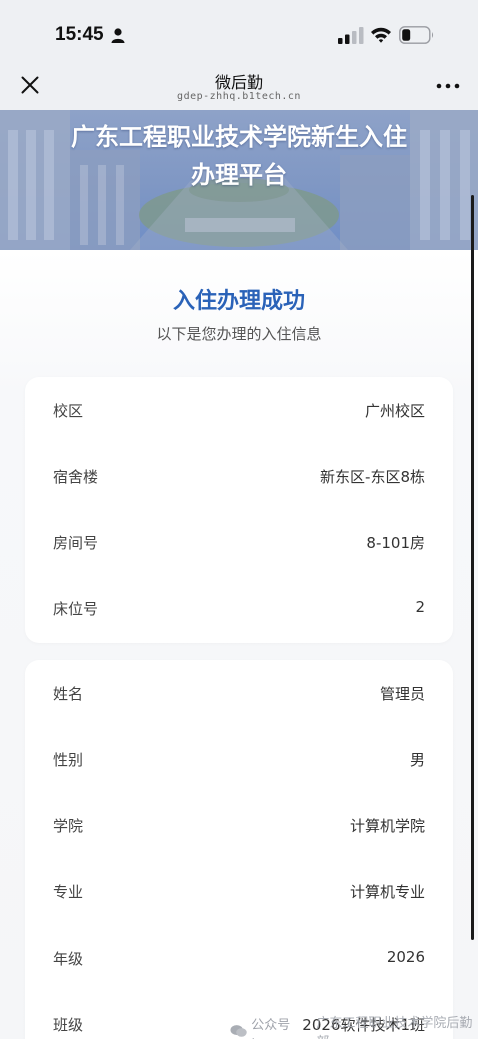 The width and height of the screenshot is (478, 1039). Describe the element at coordinates (239, 410) in the screenshot. I see `info-row-campus: 校区 广州校区` at that location.